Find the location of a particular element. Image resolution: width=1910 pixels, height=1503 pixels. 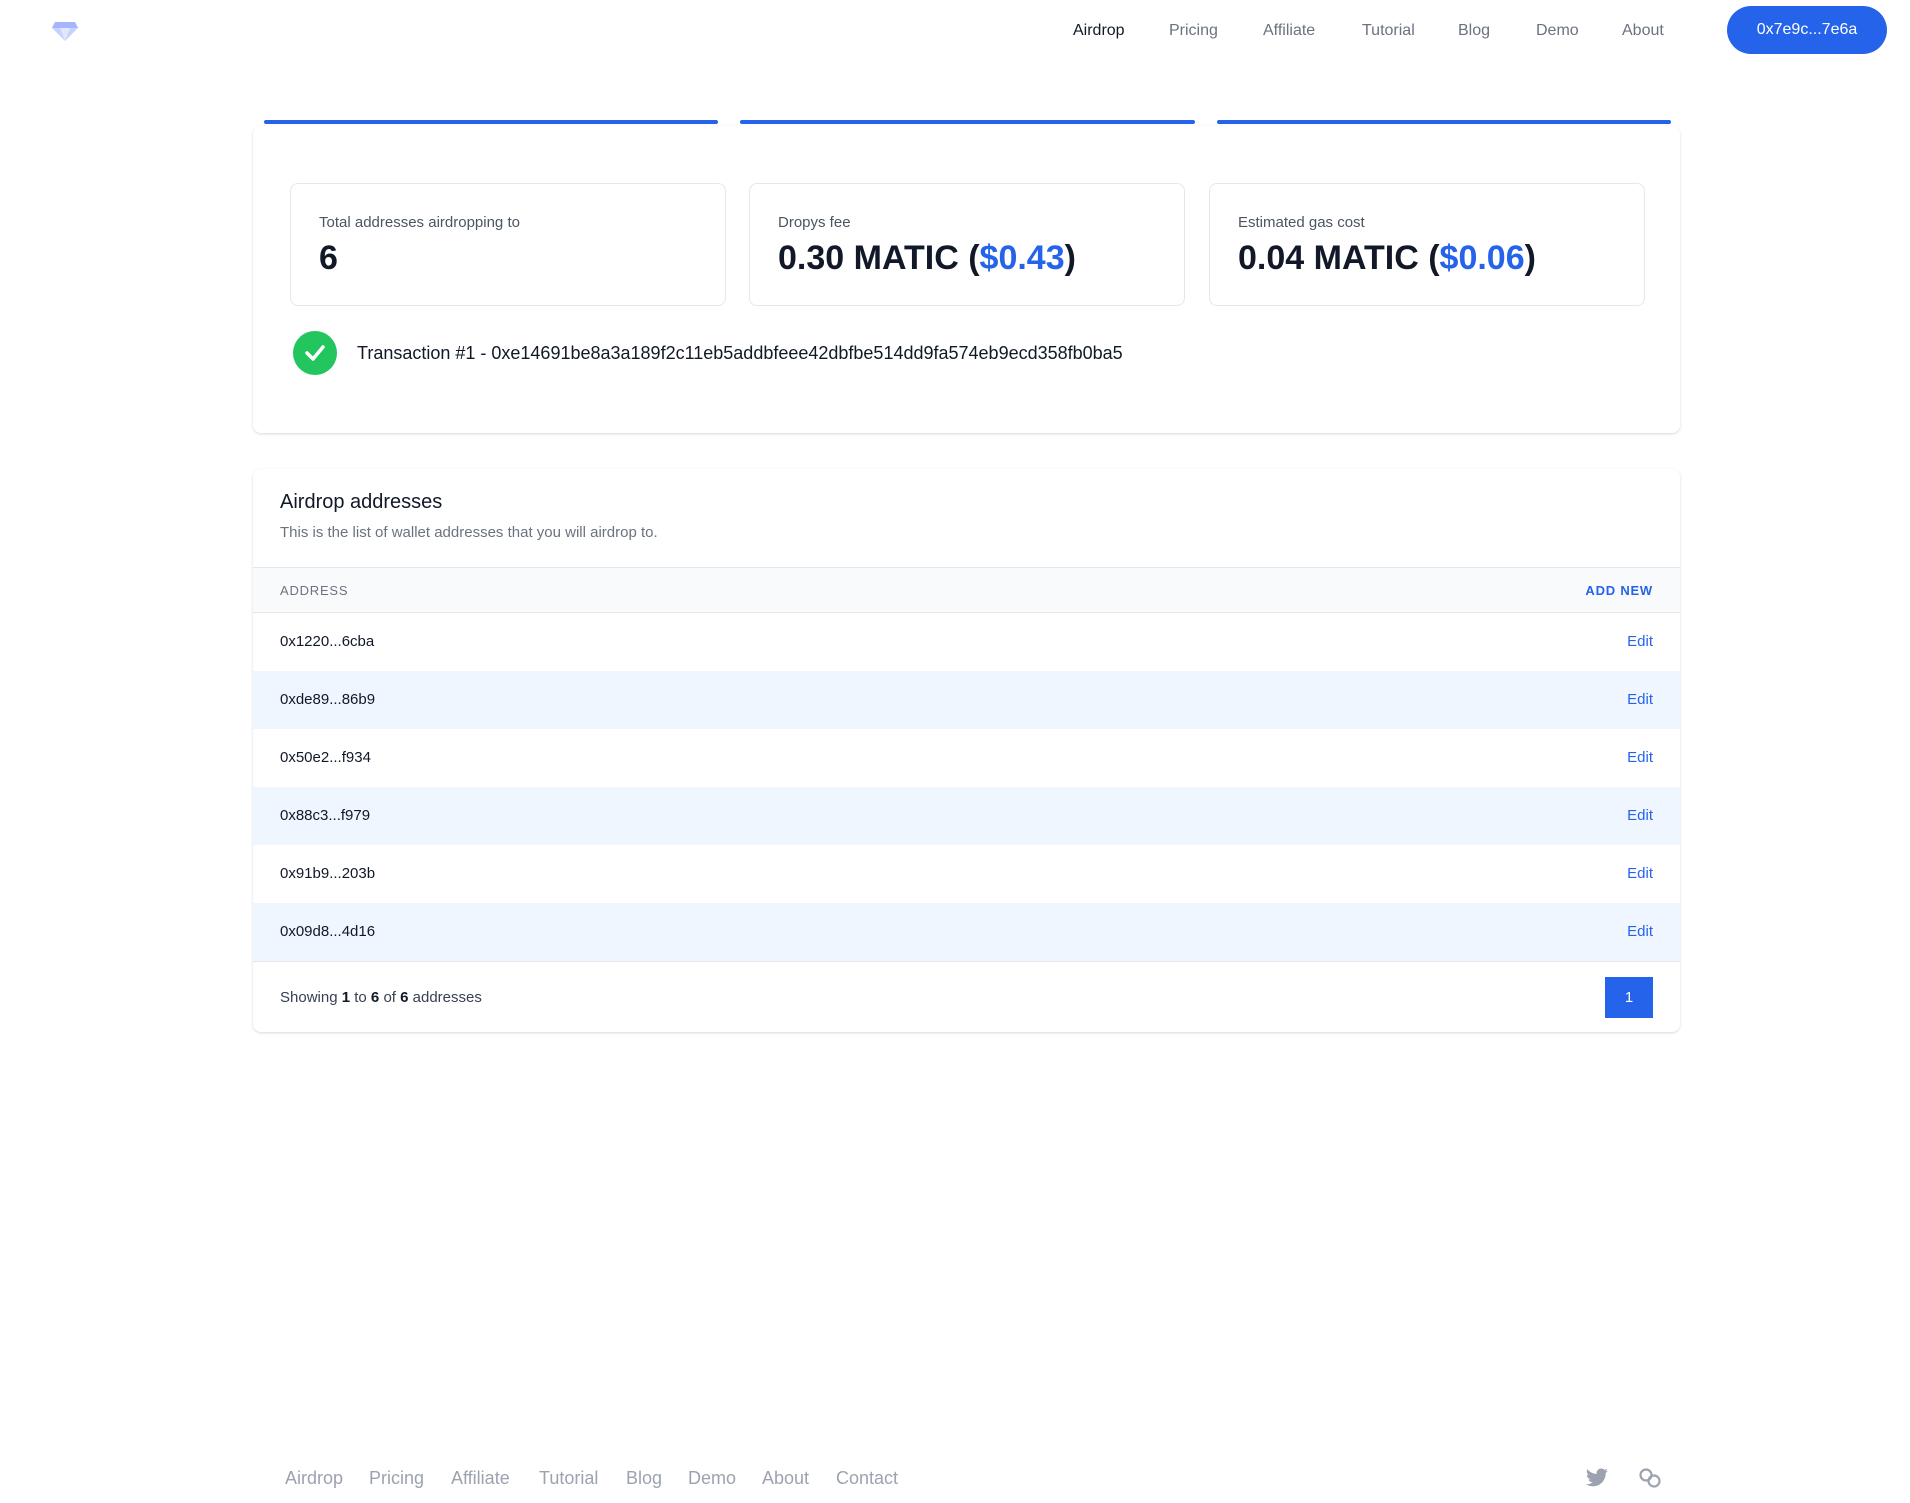

footer-link-pricing: Pricing is located at coordinates (396, 1478).